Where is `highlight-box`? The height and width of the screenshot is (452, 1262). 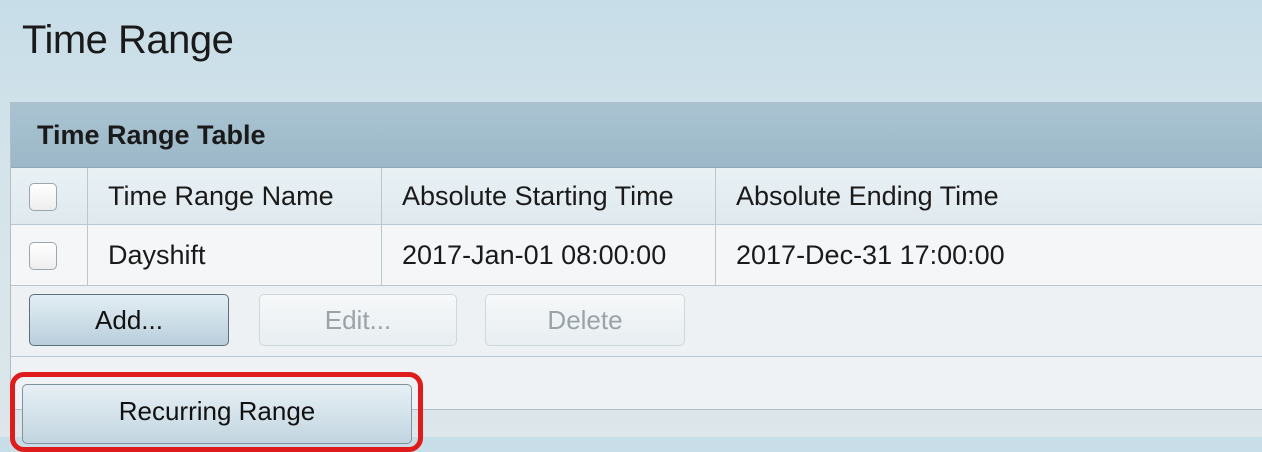 highlight-box is located at coordinates (216, 412).